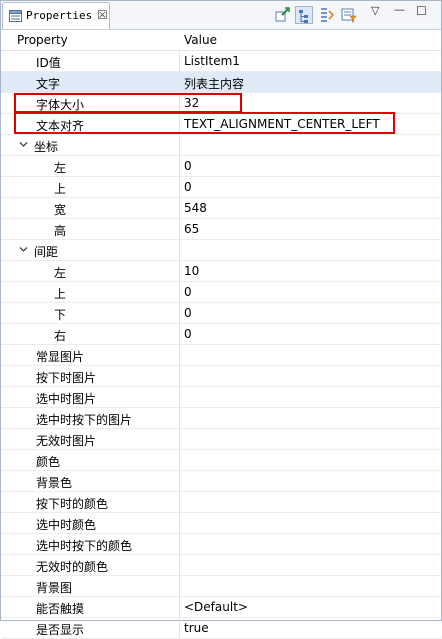 This screenshot has width=442, height=639. What do you see at coordinates (221, 271) in the screenshot?
I see `table-row: 左 10` at bounding box center [221, 271].